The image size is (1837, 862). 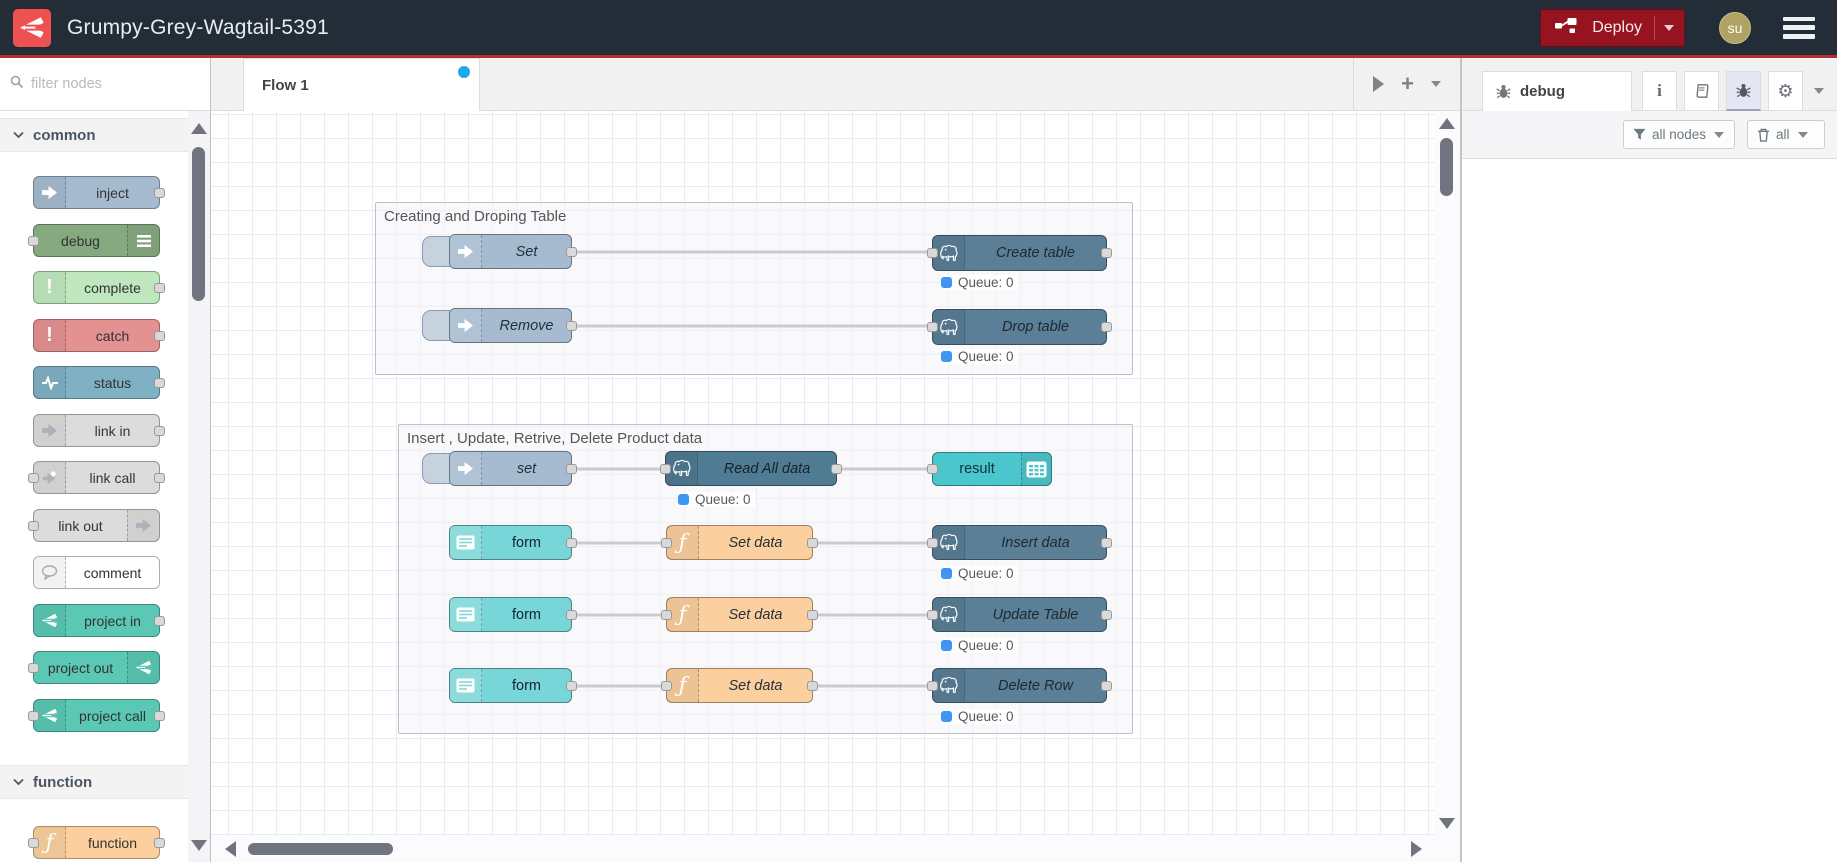 I want to click on palette-node-catch: ! catch, so click(x=99, y=335).